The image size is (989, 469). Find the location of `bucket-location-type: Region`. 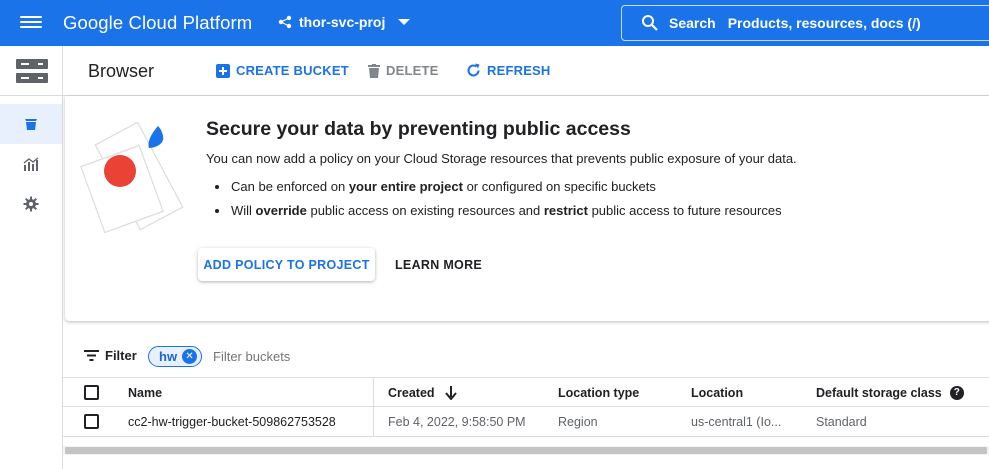

bucket-location-type: Region is located at coordinates (578, 421).